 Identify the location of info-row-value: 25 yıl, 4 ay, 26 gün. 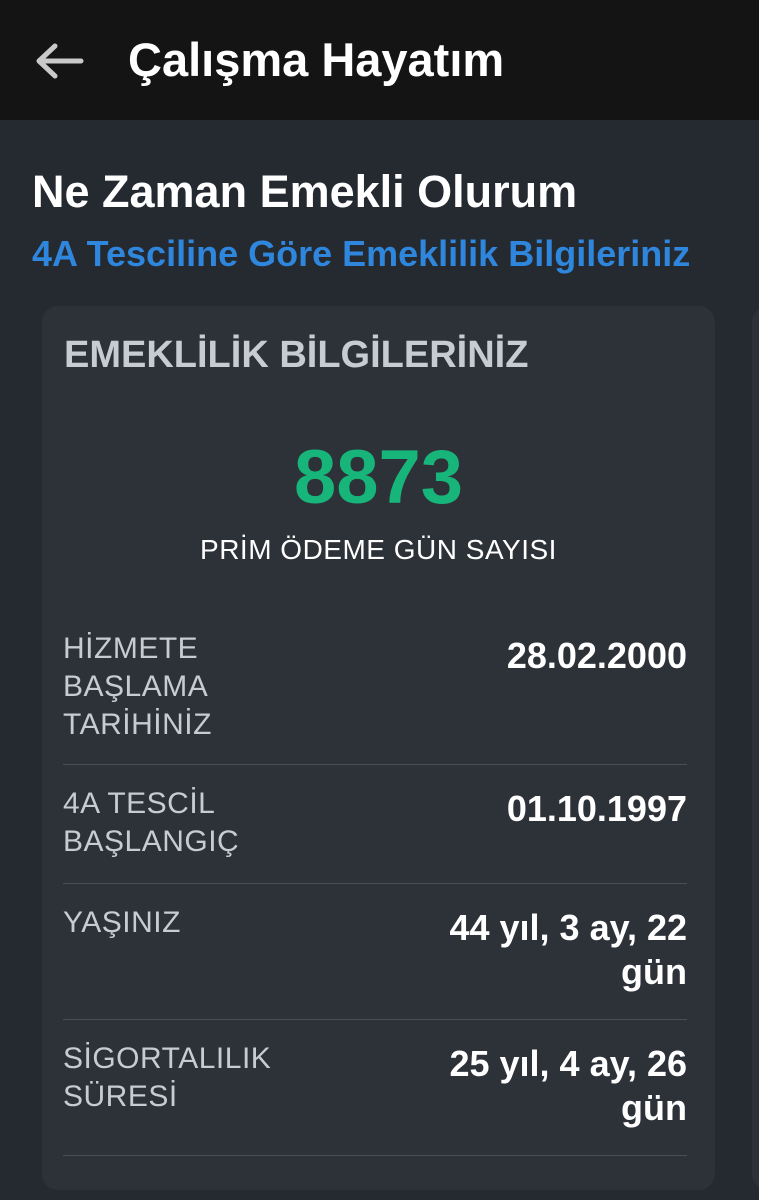
(568, 1085).